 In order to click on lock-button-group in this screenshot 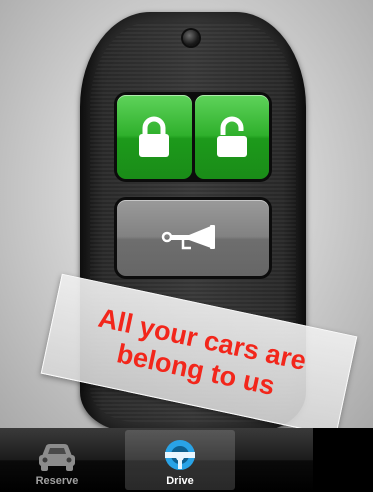, I will do `click(193, 137)`.